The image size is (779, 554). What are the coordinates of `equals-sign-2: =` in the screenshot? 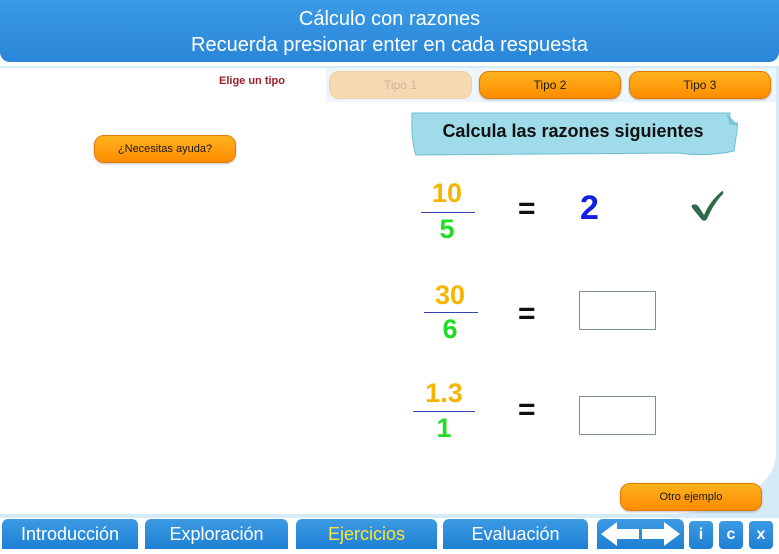 It's located at (527, 313).